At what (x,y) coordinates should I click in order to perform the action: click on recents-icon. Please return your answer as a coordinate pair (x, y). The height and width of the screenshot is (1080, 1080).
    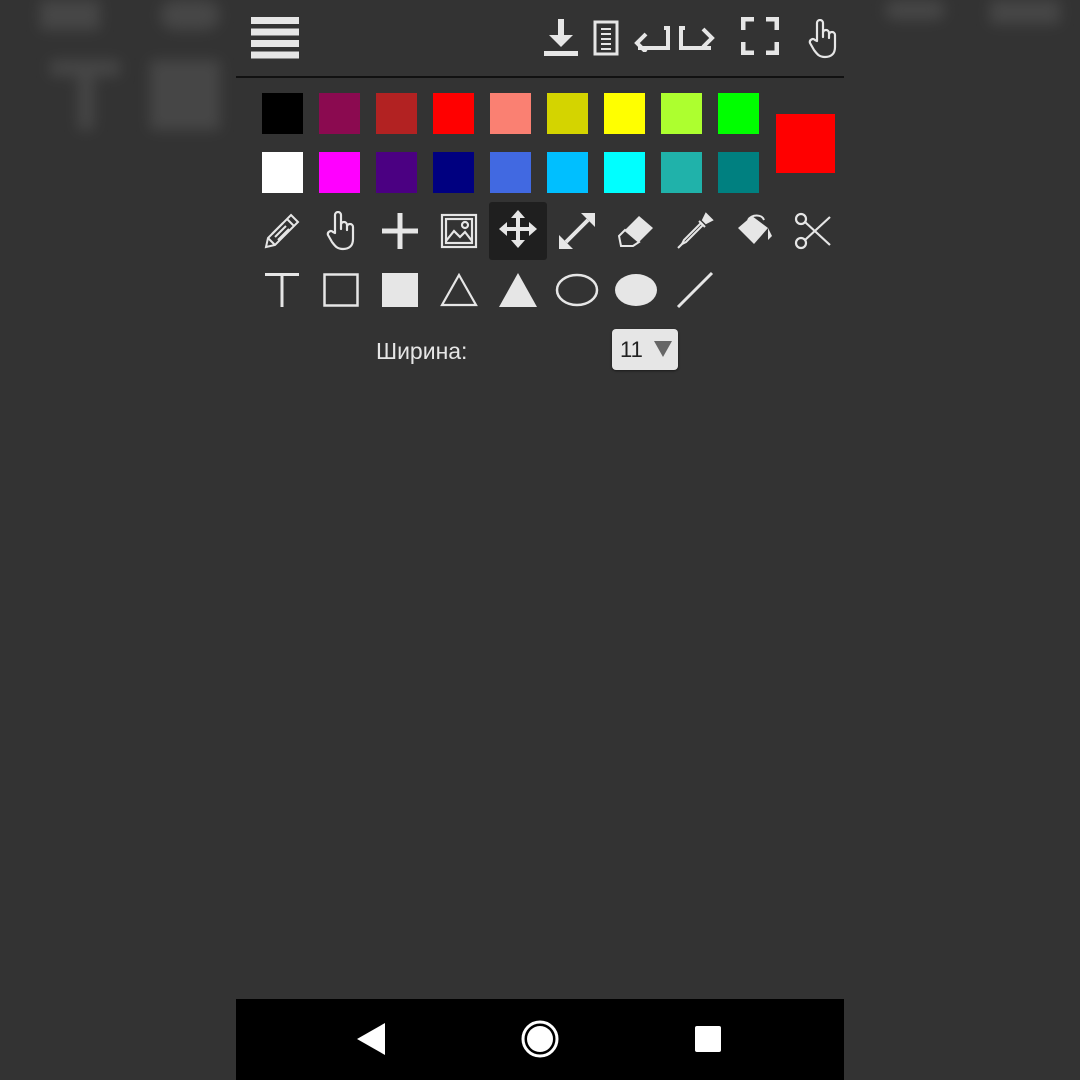
    Looking at the image, I should click on (708, 1039).